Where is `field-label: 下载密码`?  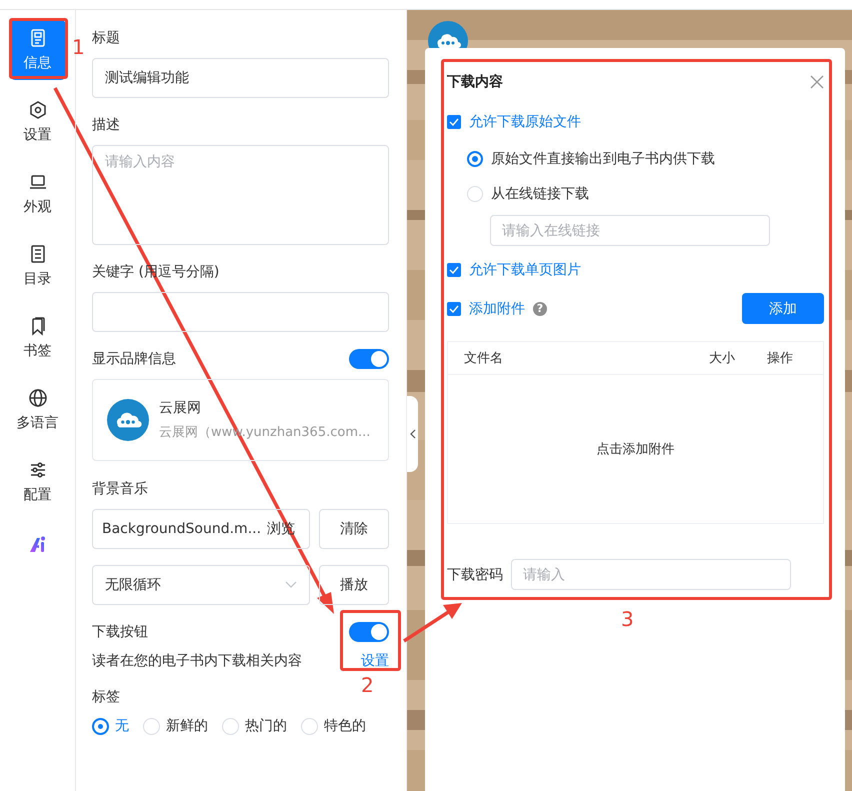
field-label: 下载密码 is located at coordinates (475, 575).